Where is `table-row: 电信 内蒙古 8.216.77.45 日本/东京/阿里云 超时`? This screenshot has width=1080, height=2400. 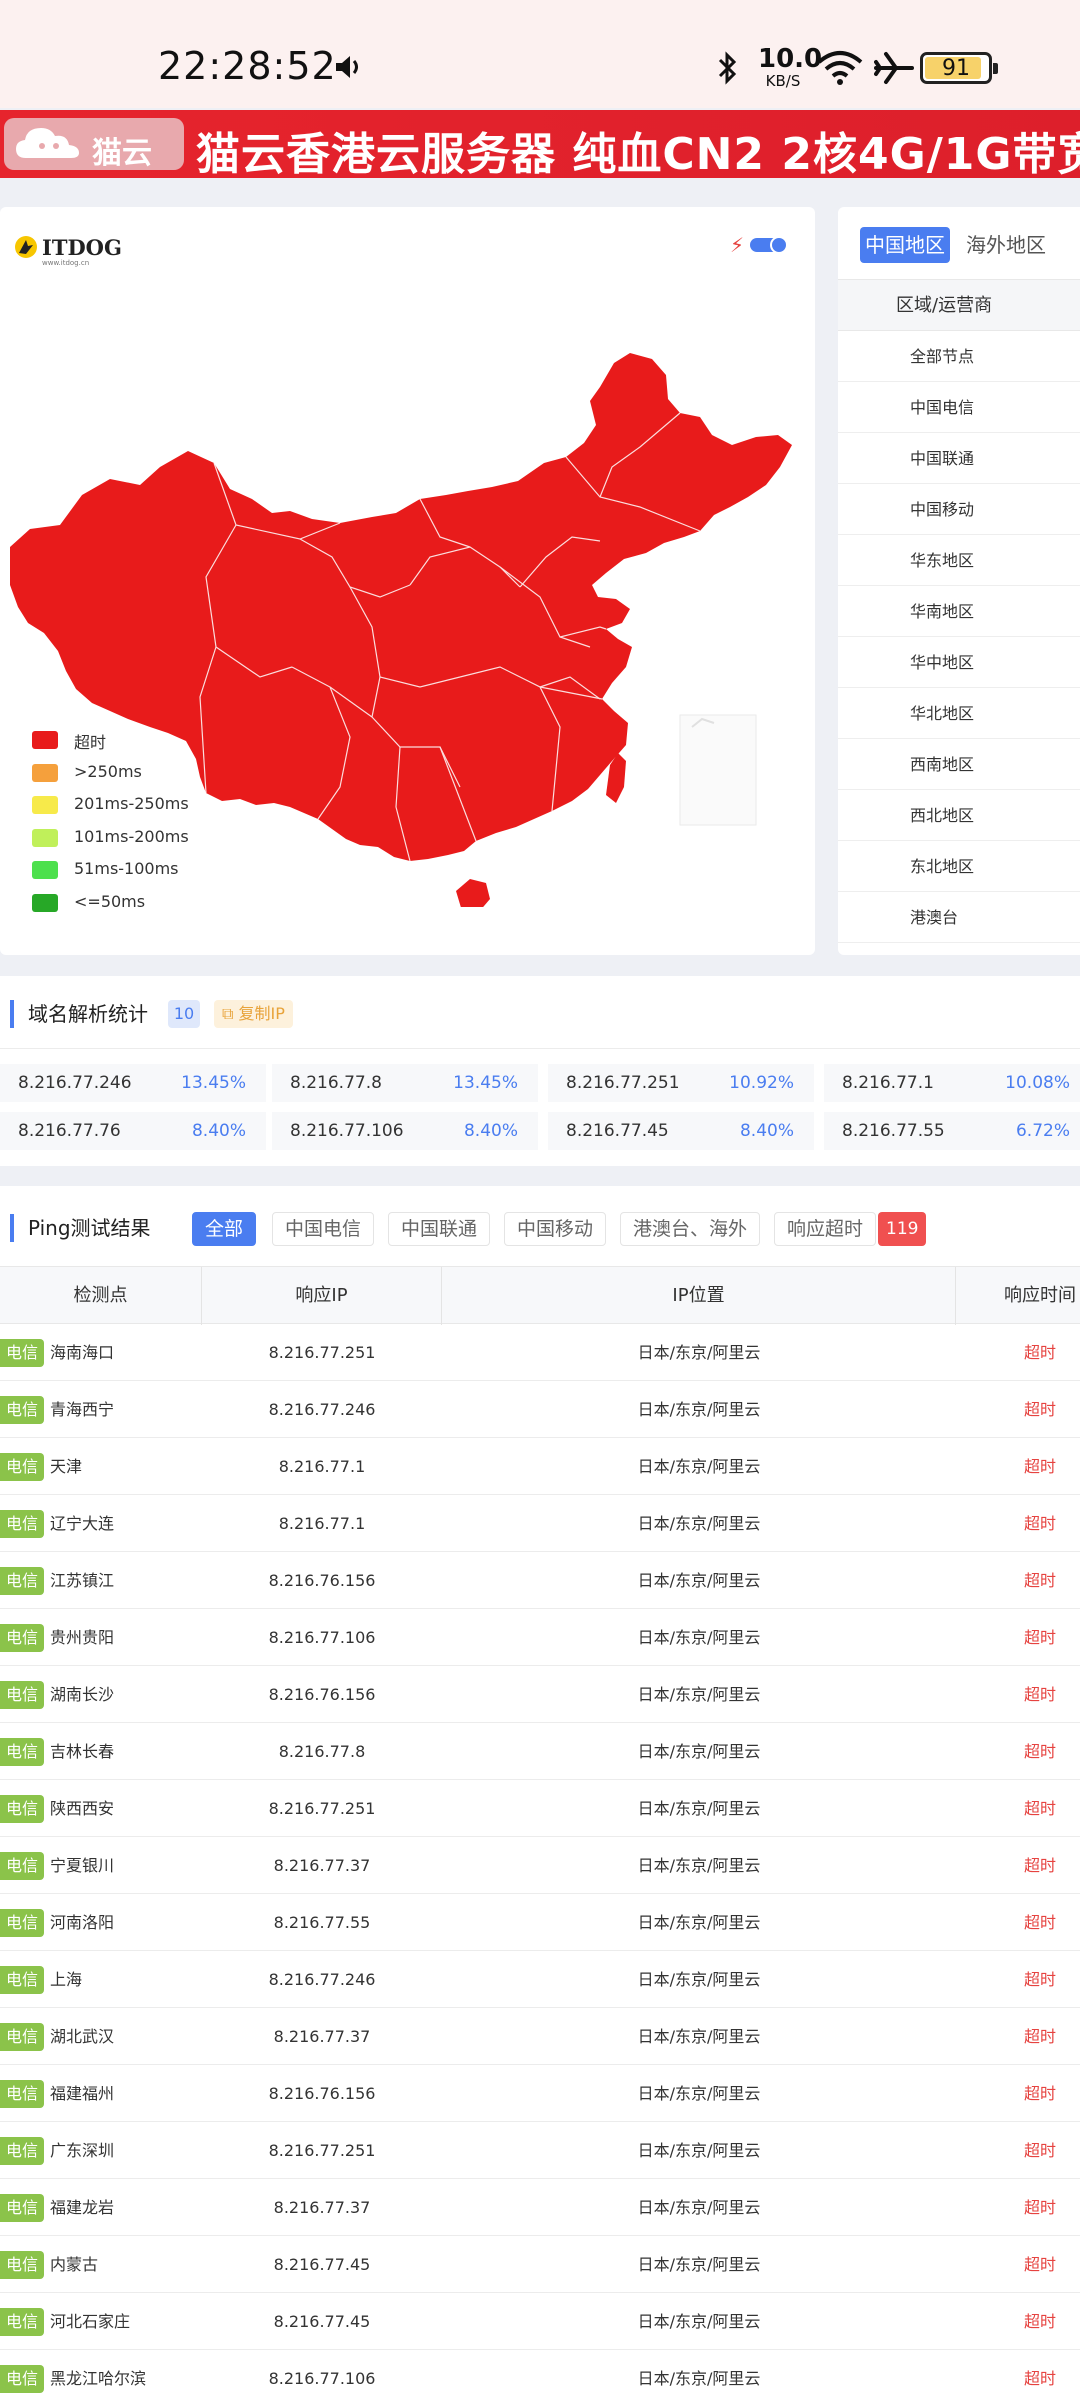 table-row: 电信 内蒙古 8.216.77.45 日本/东京/阿里云 超时 is located at coordinates (540, 2264).